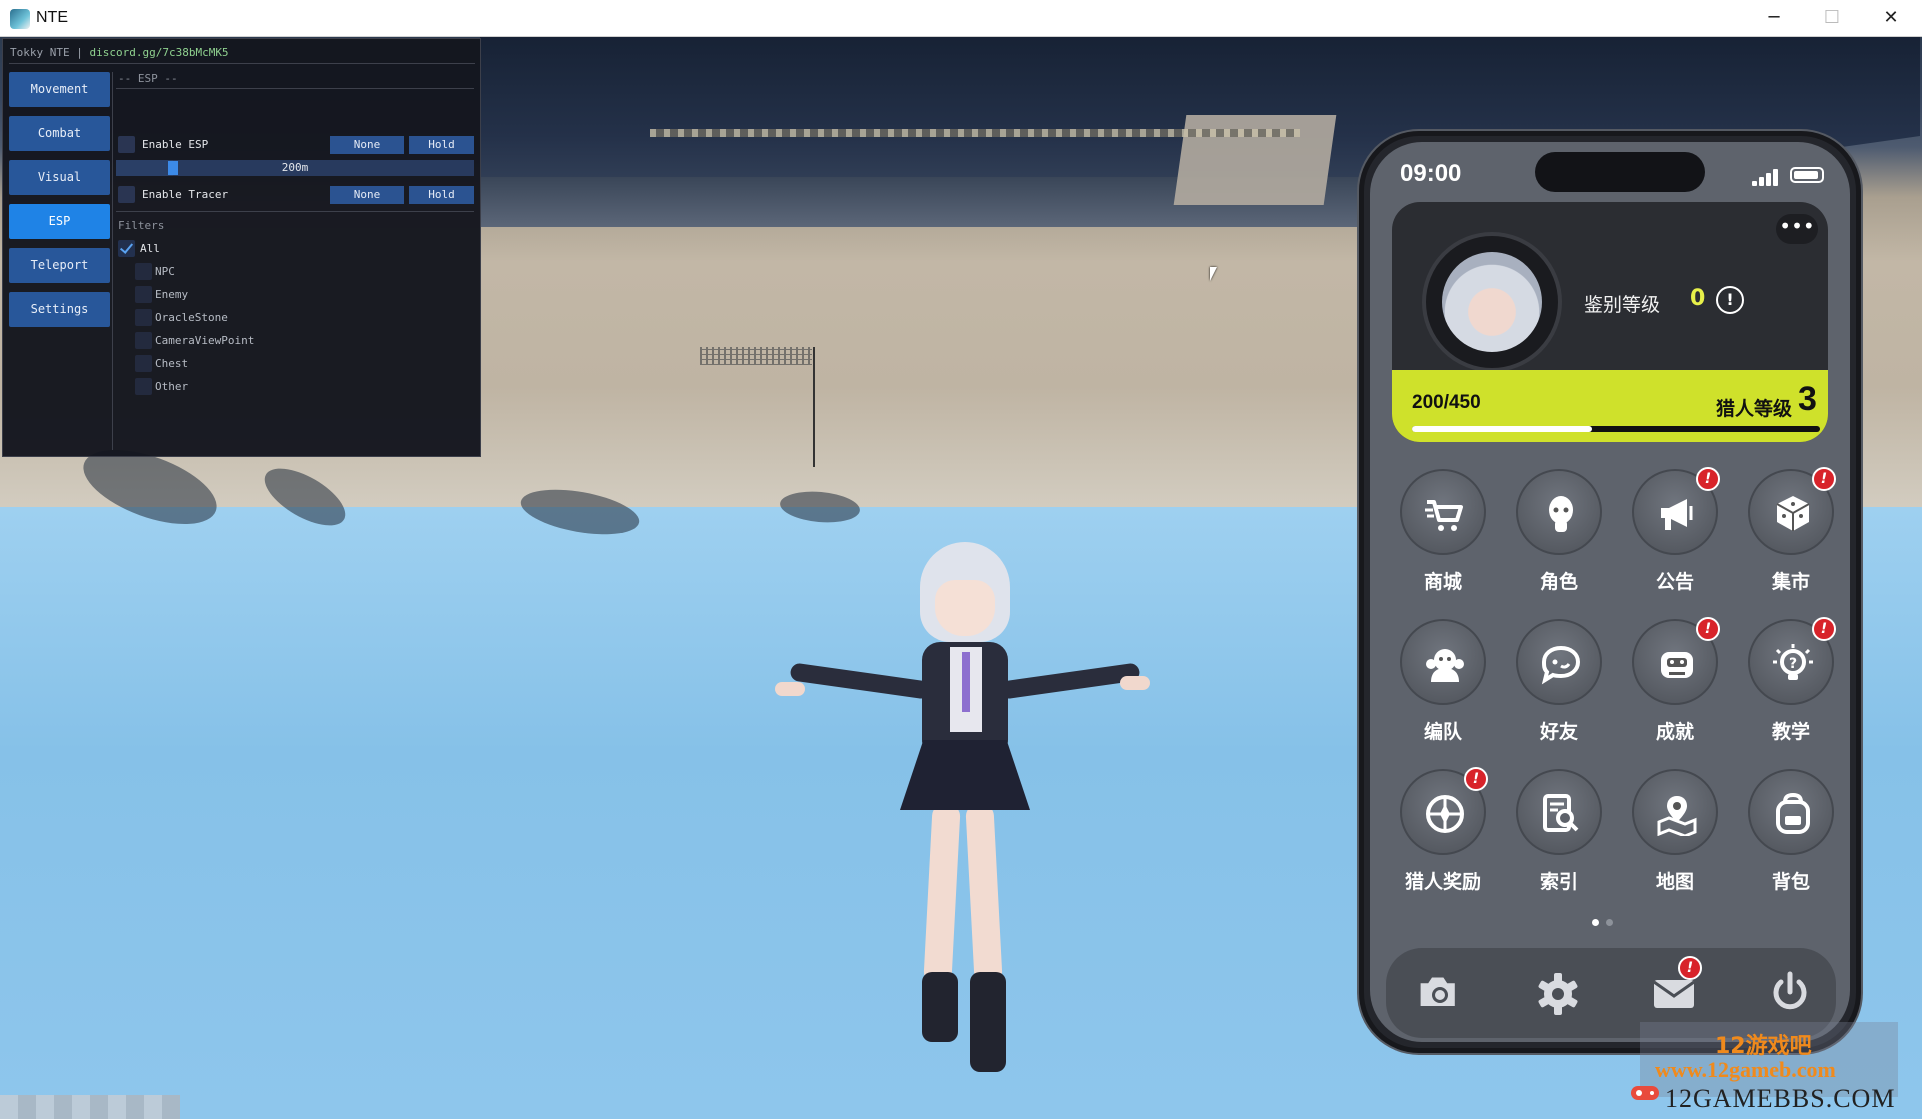 The image size is (1922, 1119). I want to click on menu-brand: Tokky NTE, so click(40, 52).